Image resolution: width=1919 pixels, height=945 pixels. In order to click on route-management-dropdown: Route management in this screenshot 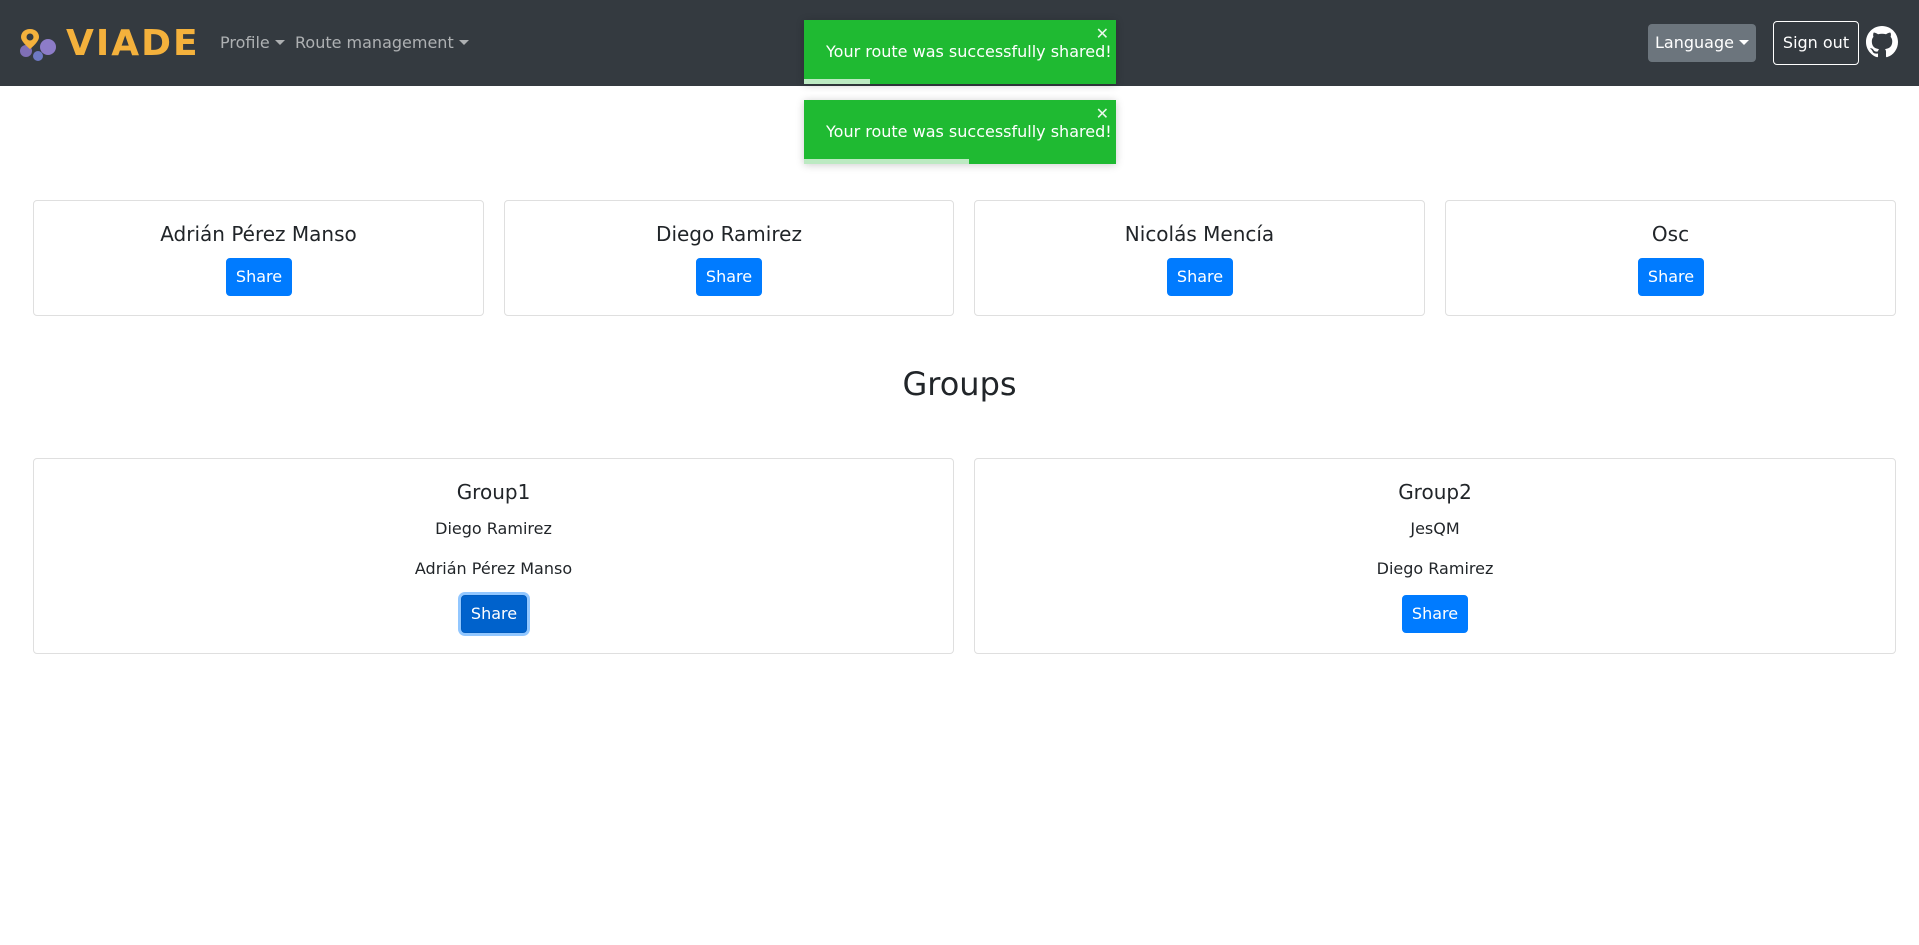, I will do `click(382, 43)`.